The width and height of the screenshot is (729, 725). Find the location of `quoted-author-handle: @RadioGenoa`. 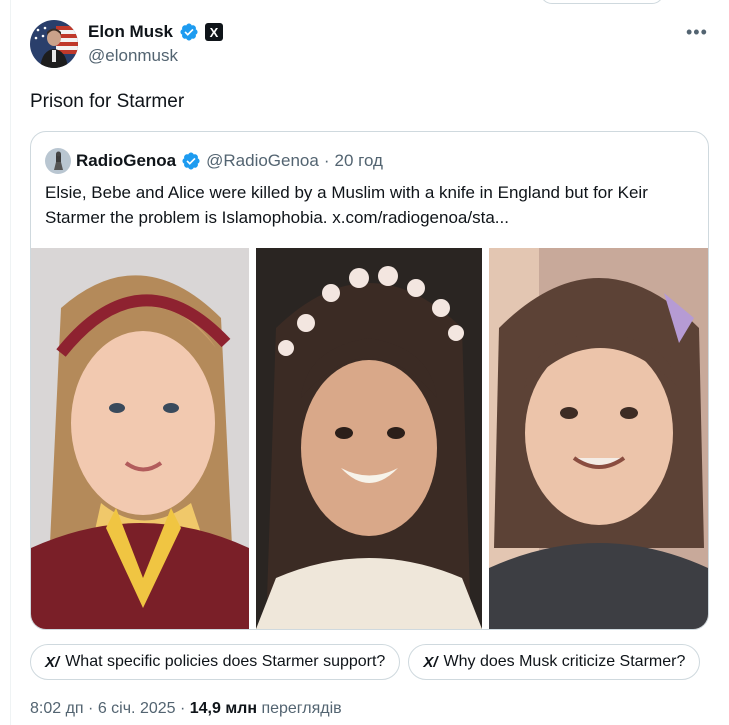

quoted-author-handle: @RadioGenoa is located at coordinates (262, 160).